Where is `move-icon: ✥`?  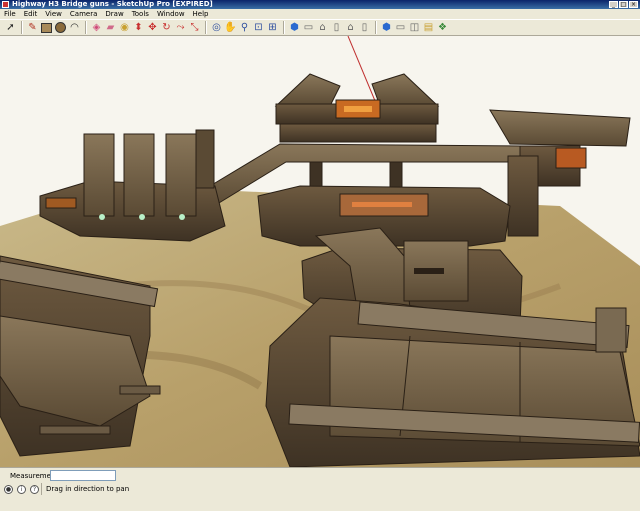
move-icon: ✥ is located at coordinates (152, 27).